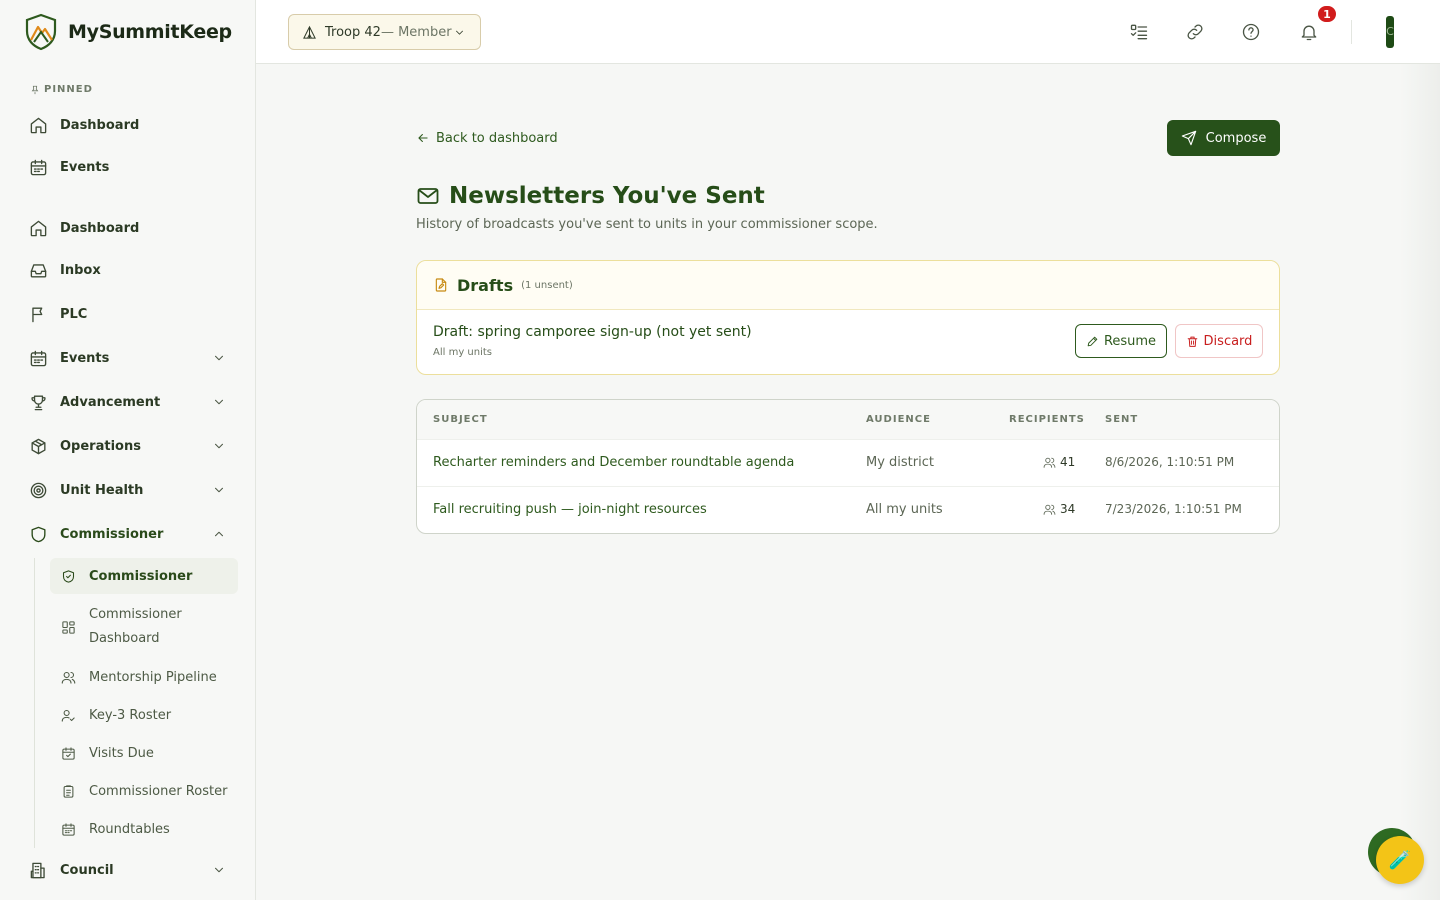  What do you see at coordinates (68, 576) in the screenshot?
I see `shield-check-icon` at bounding box center [68, 576].